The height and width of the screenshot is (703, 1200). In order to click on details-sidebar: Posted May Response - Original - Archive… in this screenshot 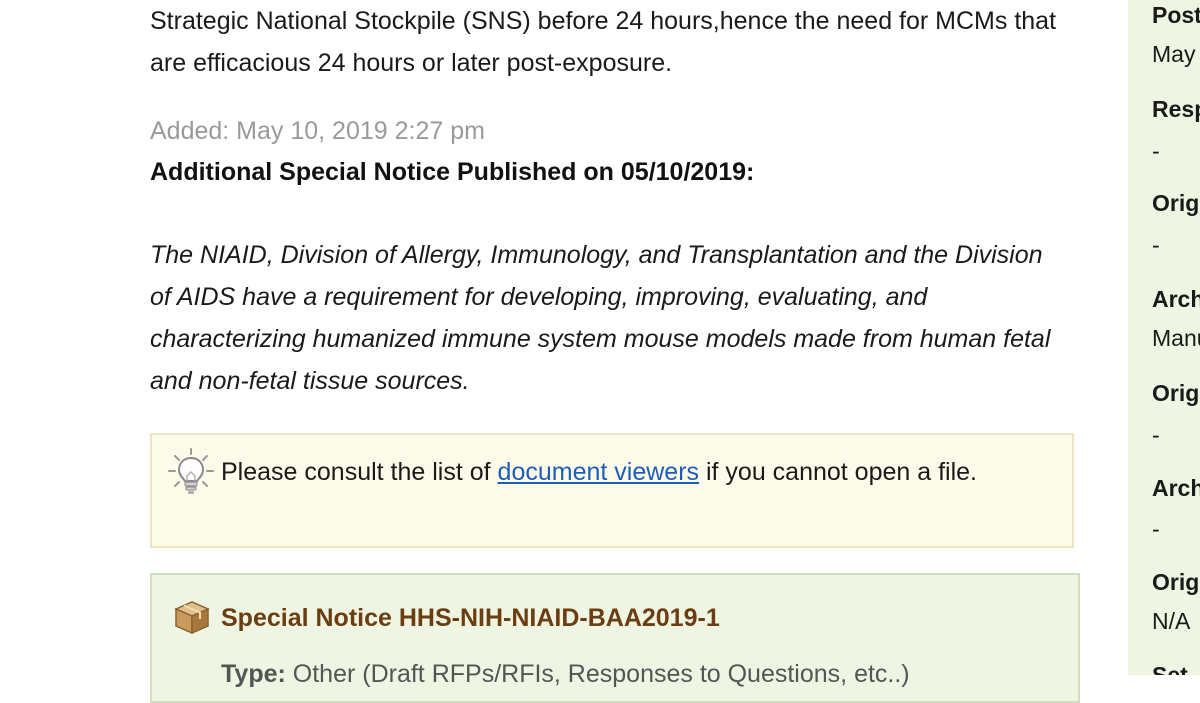, I will do `click(1164, 337)`.